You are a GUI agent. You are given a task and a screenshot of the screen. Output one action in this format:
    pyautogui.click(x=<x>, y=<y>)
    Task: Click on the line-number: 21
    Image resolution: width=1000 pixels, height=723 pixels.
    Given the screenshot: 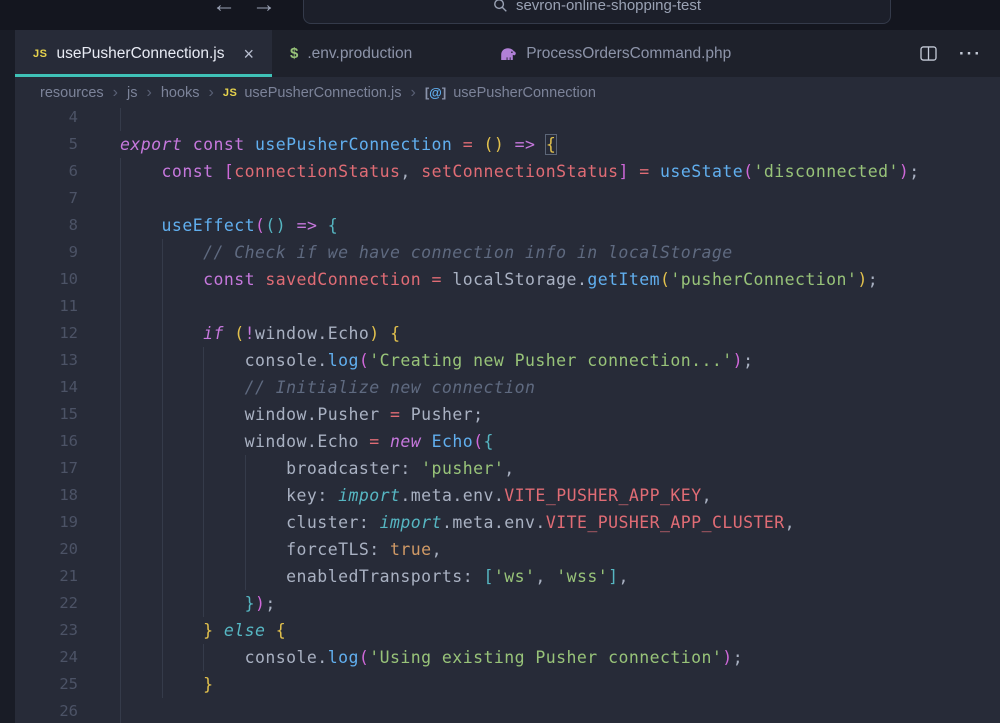 What is the action you would take?
    pyautogui.click(x=68, y=576)
    